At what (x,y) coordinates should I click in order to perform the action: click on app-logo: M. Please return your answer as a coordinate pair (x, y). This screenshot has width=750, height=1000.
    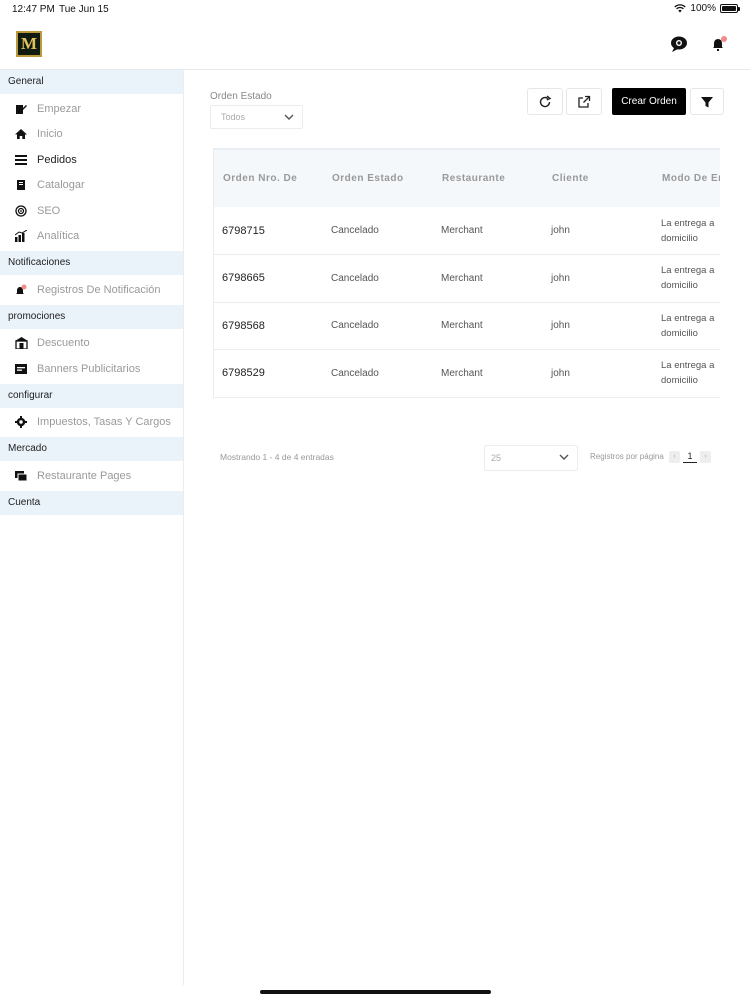
    Looking at the image, I should click on (29, 44).